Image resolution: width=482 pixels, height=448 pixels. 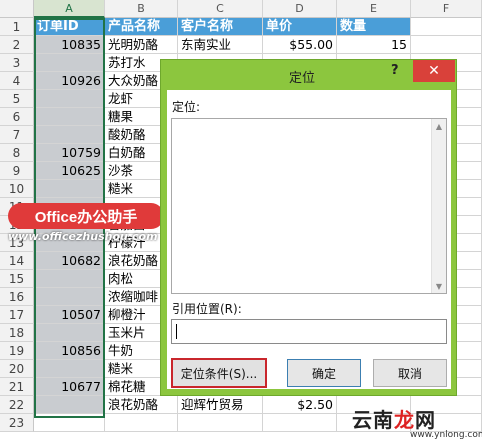 What do you see at coordinates (302, 78) in the screenshot?
I see `dialog-title: 定位` at bounding box center [302, 78].